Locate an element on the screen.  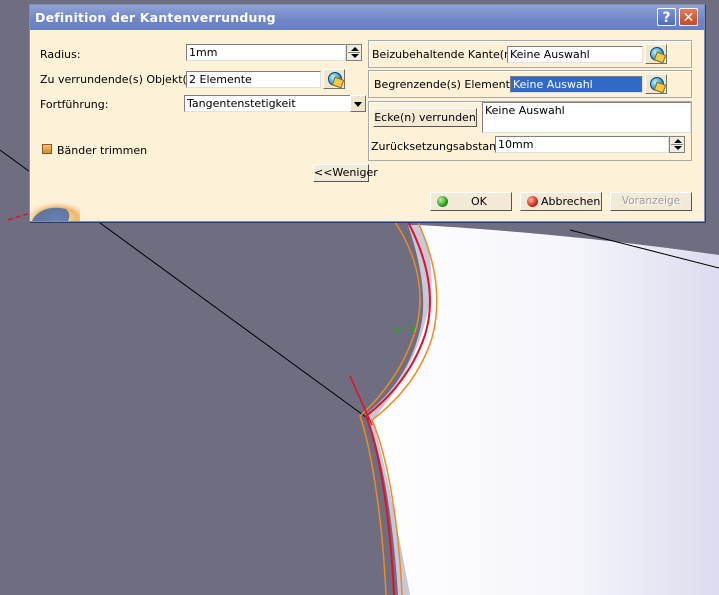
less-button: <<Weniger is located at coordinates (345, 173).